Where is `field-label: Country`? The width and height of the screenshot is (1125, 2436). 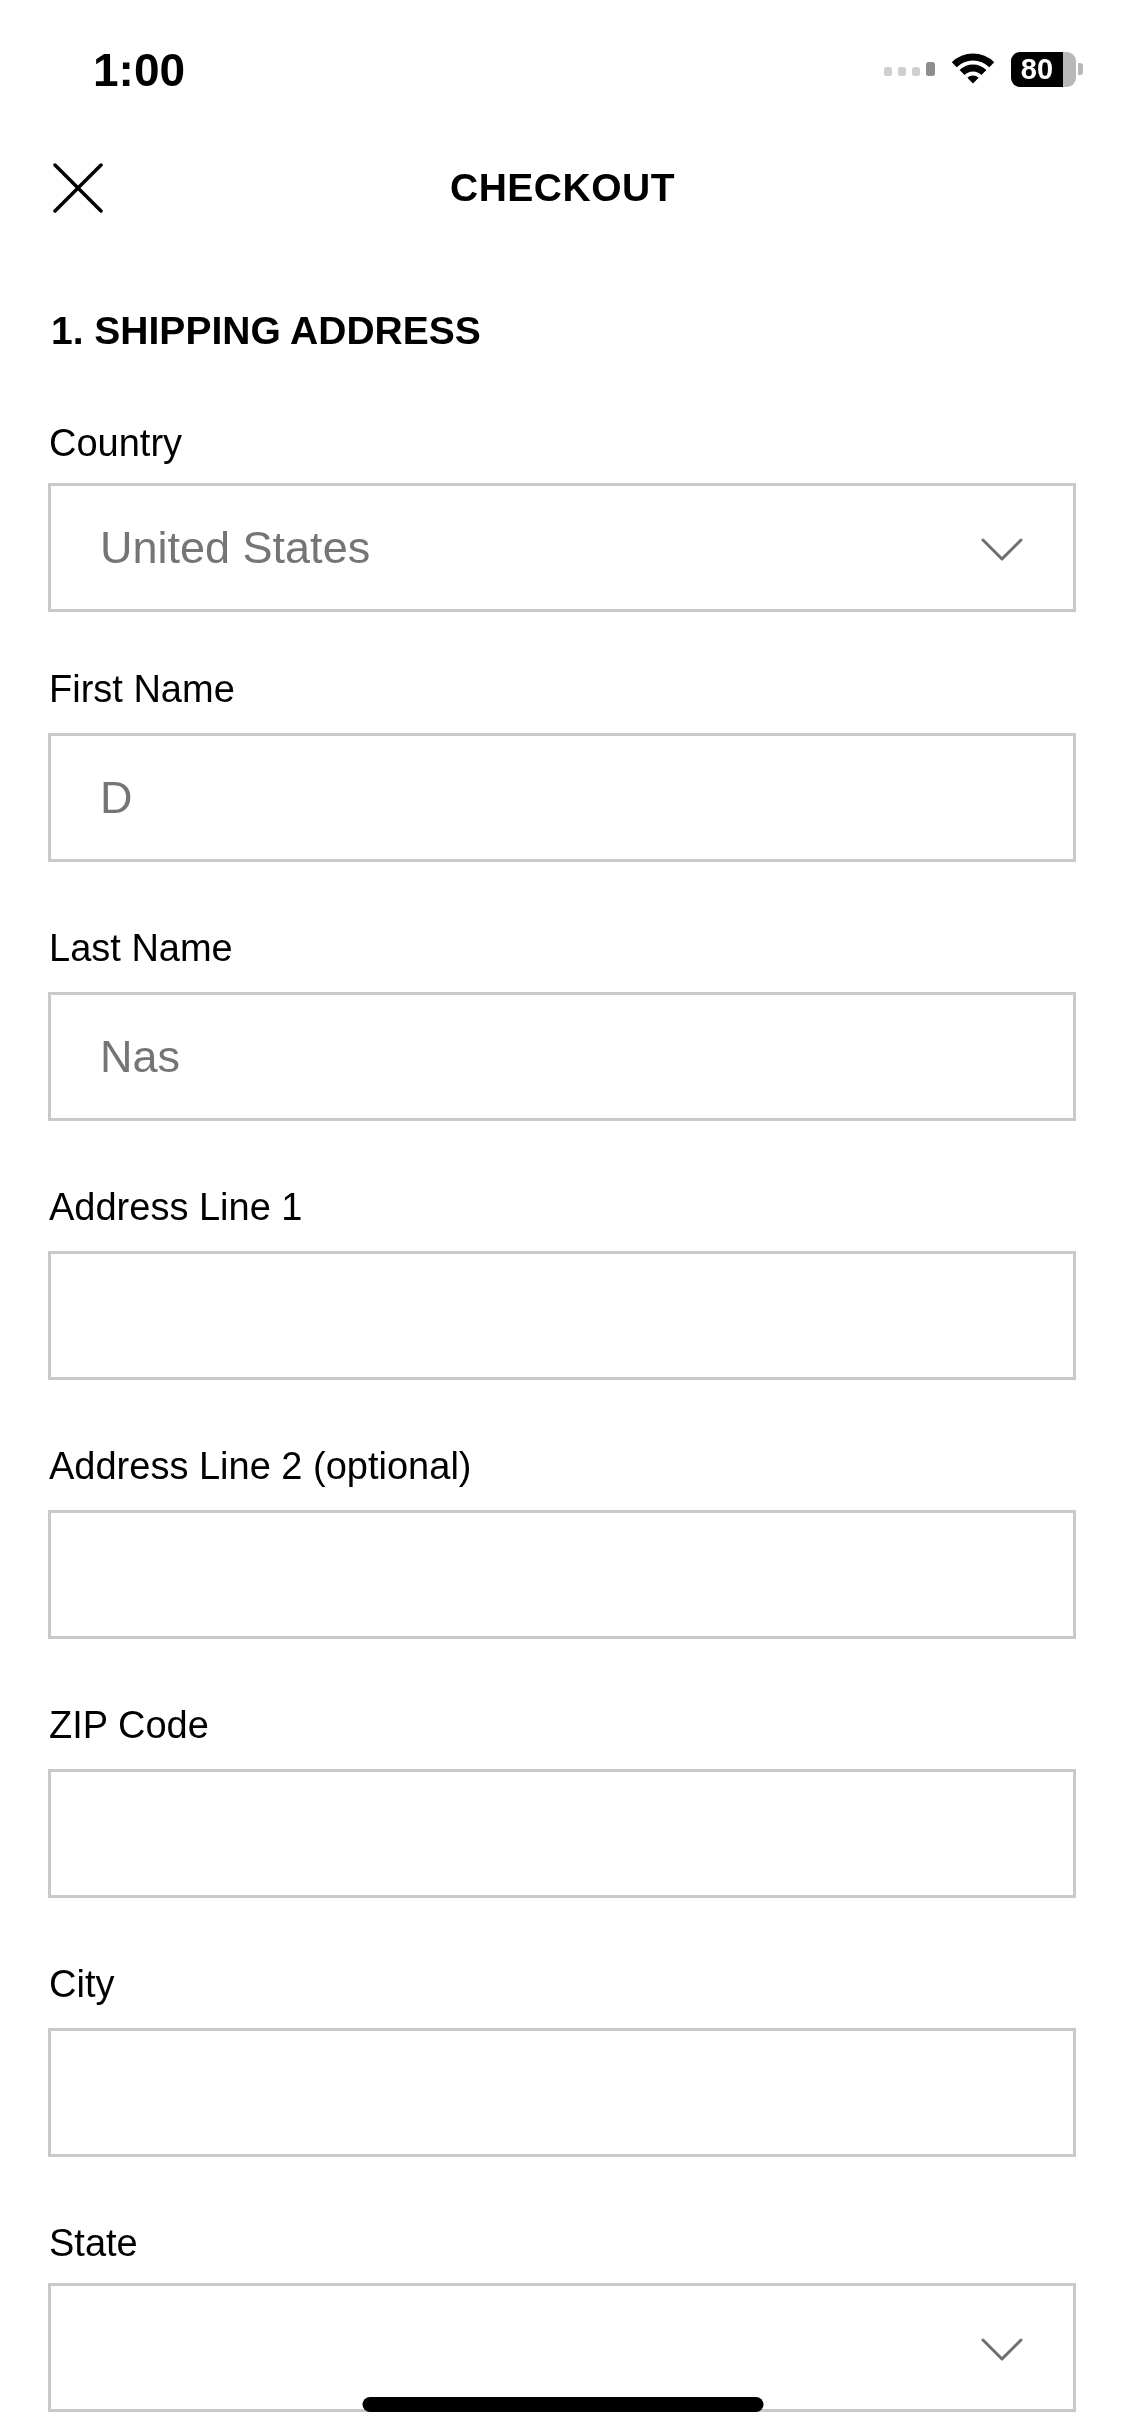 field-label: Country is located at coordinates (116, 443).